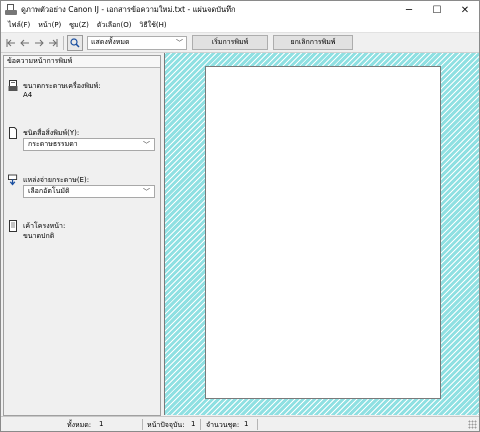  Describe the element at coordinates (89, 144) in the screenshot. I see `media-type-select: กระดาษธรรมดา ﹀` at that location.